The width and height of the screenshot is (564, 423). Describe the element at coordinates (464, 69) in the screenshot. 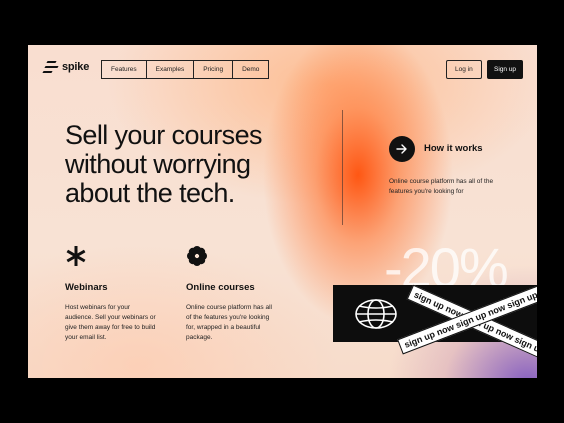

I see `login-button: Log in` at that location.